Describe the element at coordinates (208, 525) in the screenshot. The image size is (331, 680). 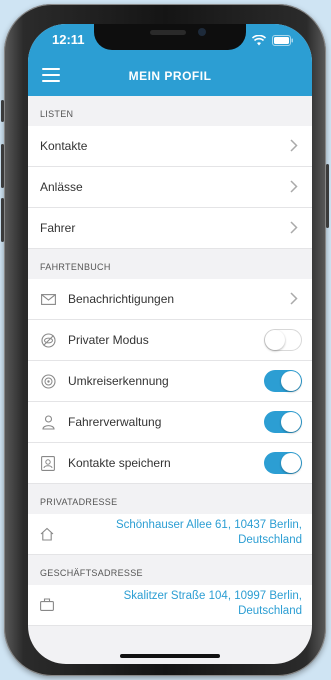
I see `address-line: Schönhauser Allee 61, 10437 Berlin,` at that location.